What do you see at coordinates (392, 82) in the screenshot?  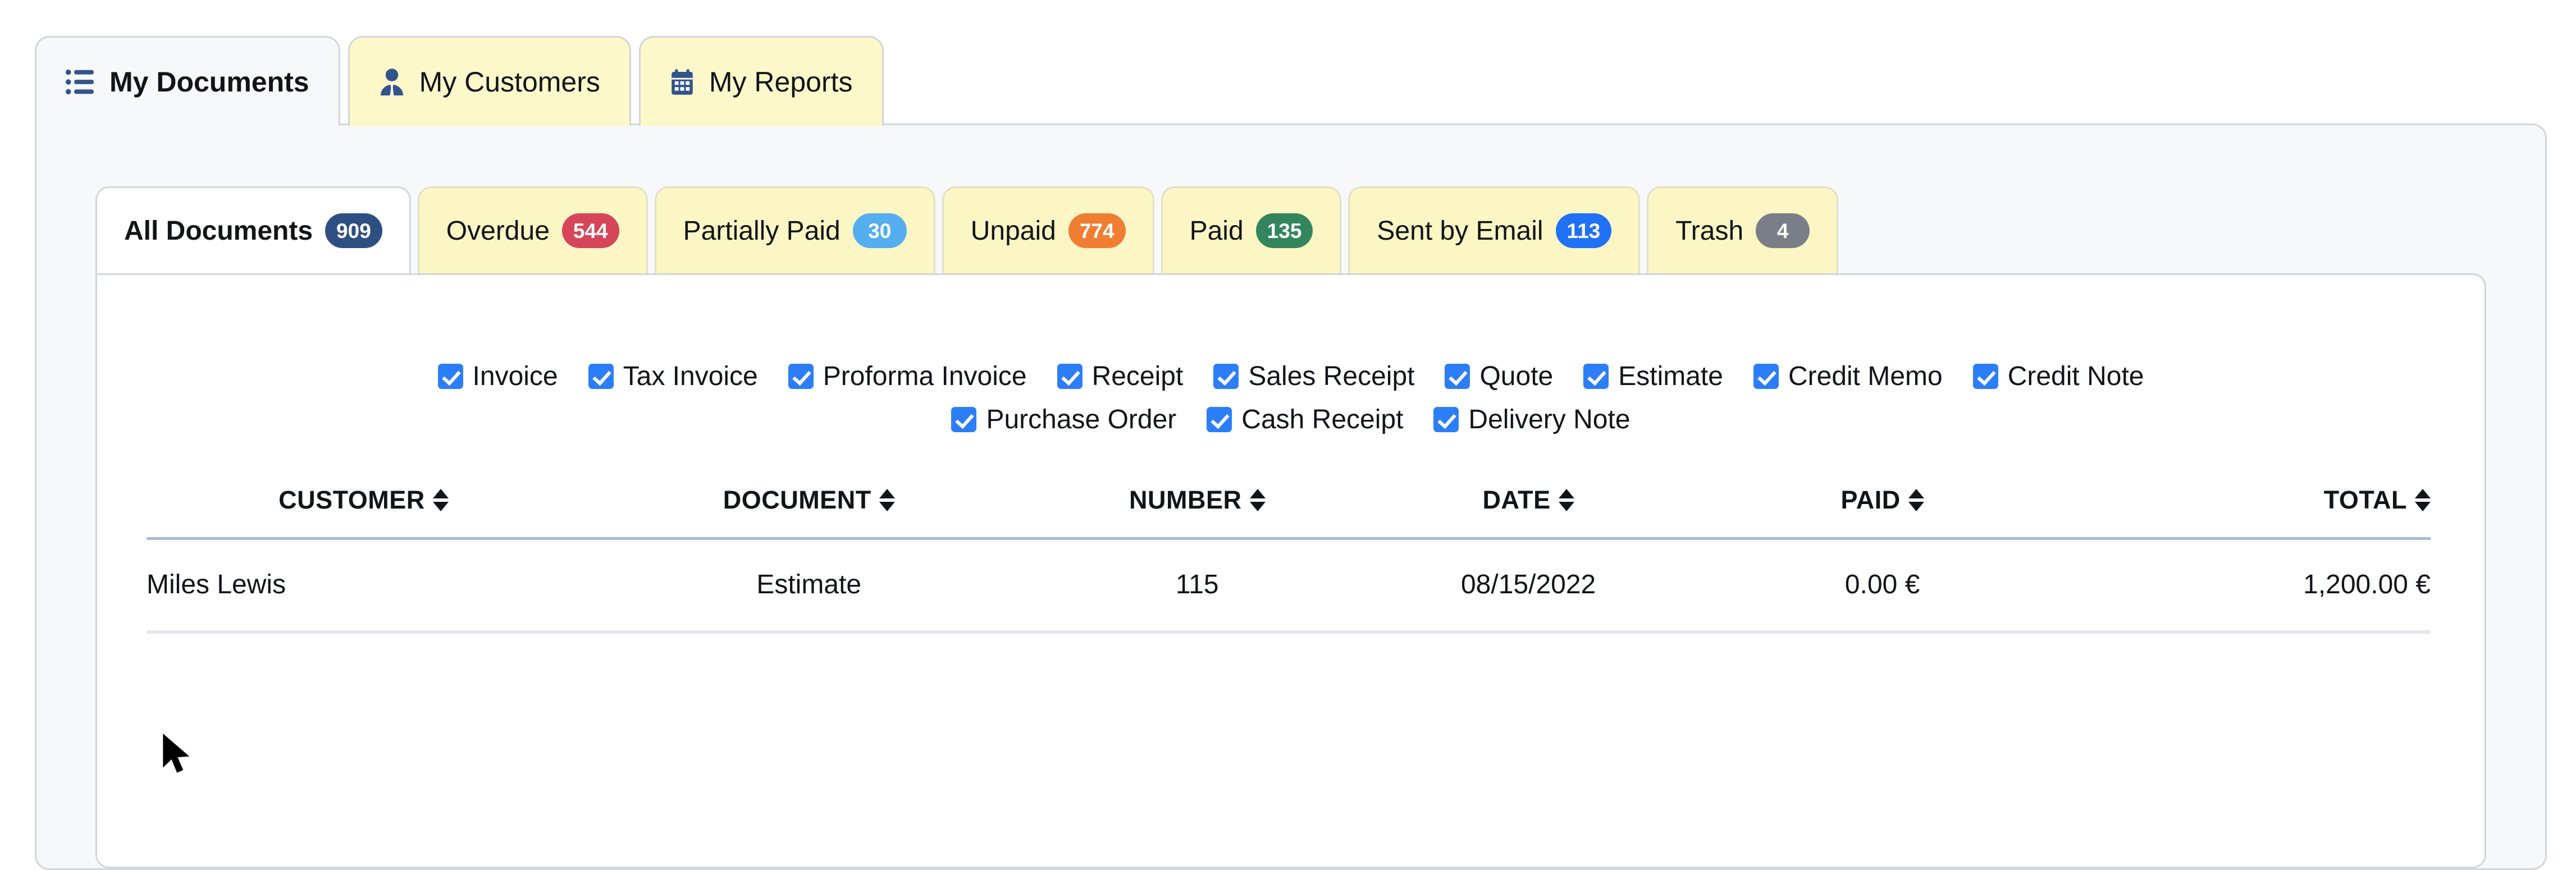 I see `user-icon` at bounding box center [392, 82].